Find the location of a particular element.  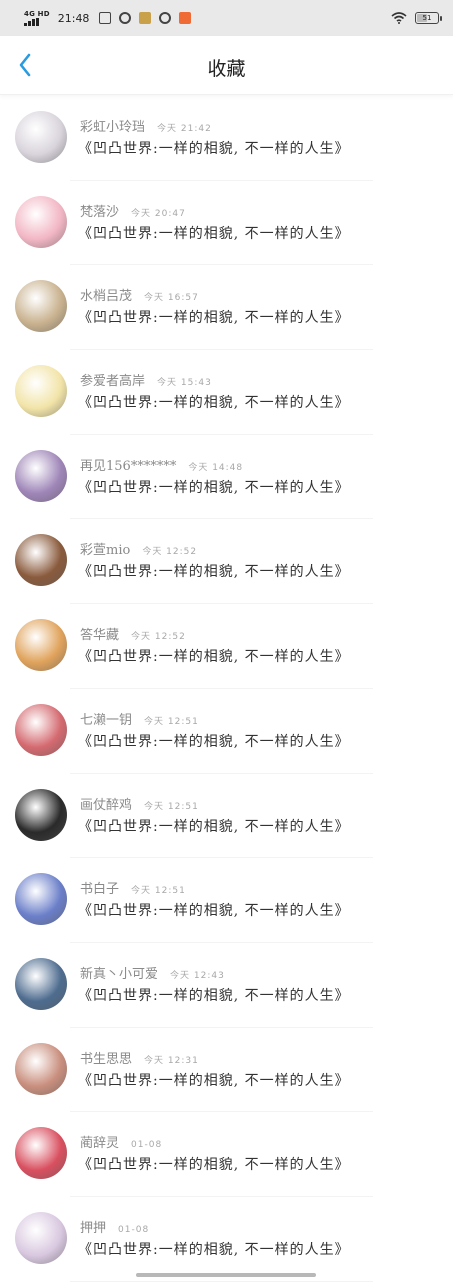

list-item: 押押 01-08 《凹凸世界:一样的相貌, 不一样的人生》 is located at coordinates (226, 1239).